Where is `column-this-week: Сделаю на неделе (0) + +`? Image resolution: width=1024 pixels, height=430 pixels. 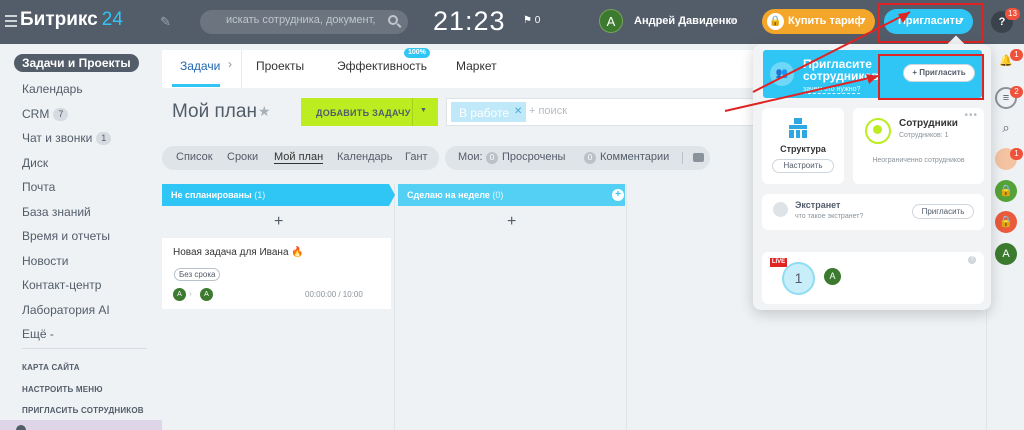
column-this-week: Сделаю на неделе (0) + + is located at coordinates (512, 307).